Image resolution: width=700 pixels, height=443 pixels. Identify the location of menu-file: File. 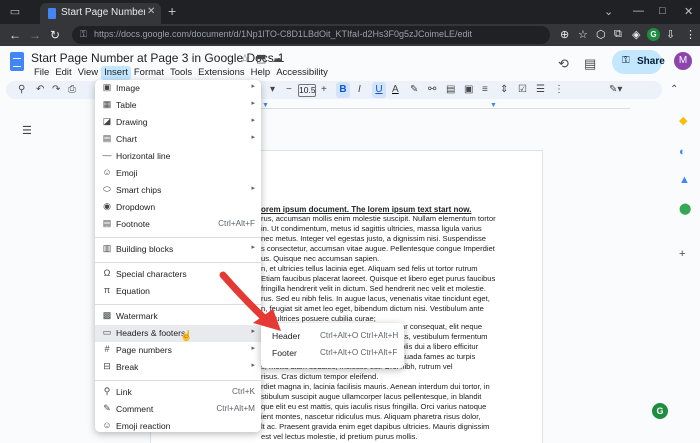
(41, 73).